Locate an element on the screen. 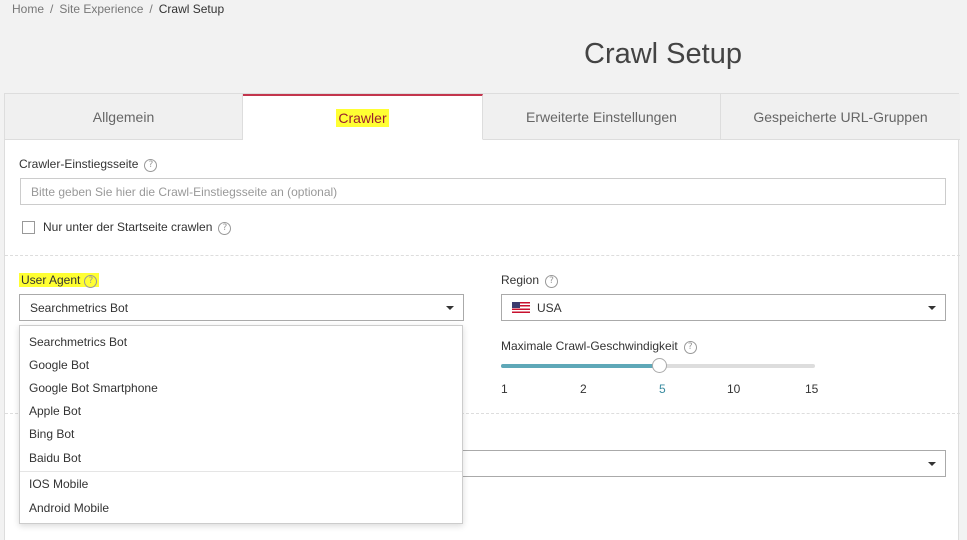 This screenshot has height=540, width=967. crawl-speed-label-text: Maximale Crawl-Geschwindigkeit is located at coordinates (589, 346).